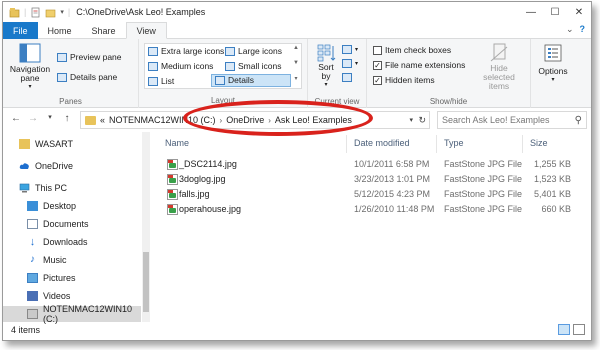 This screenshot has height=350, width=600. What do you see at coordinates (32, 224) in the screenshot?
I see `documents-icon` at bounding box center [32, 224].